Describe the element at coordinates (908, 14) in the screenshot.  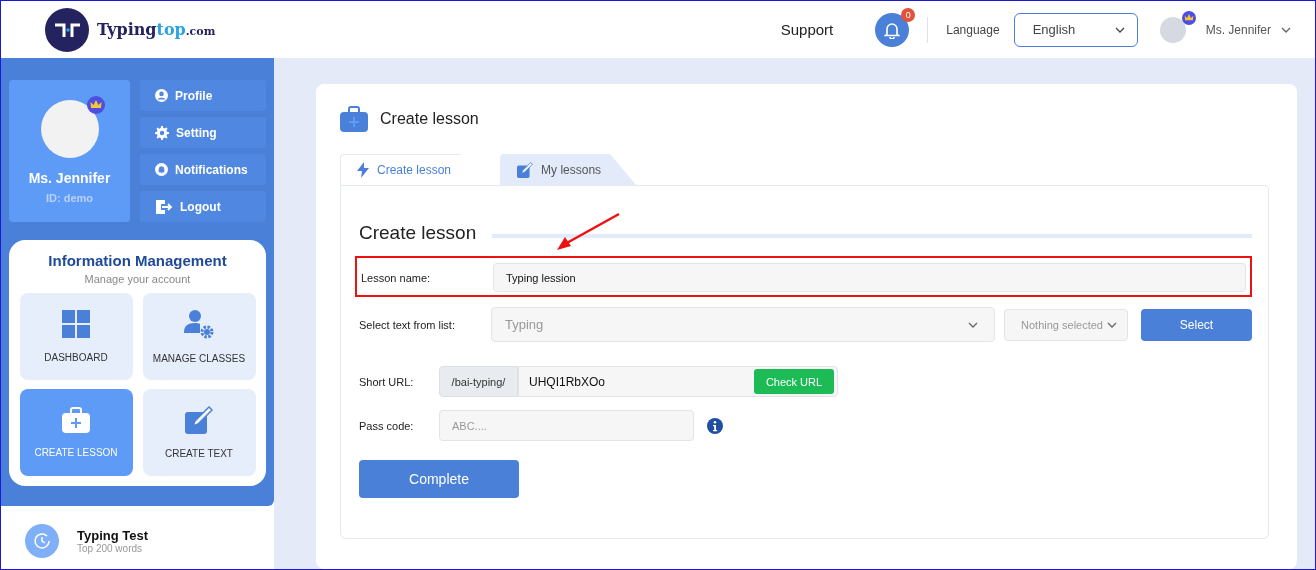
I see `notification-count: 0` at that location.